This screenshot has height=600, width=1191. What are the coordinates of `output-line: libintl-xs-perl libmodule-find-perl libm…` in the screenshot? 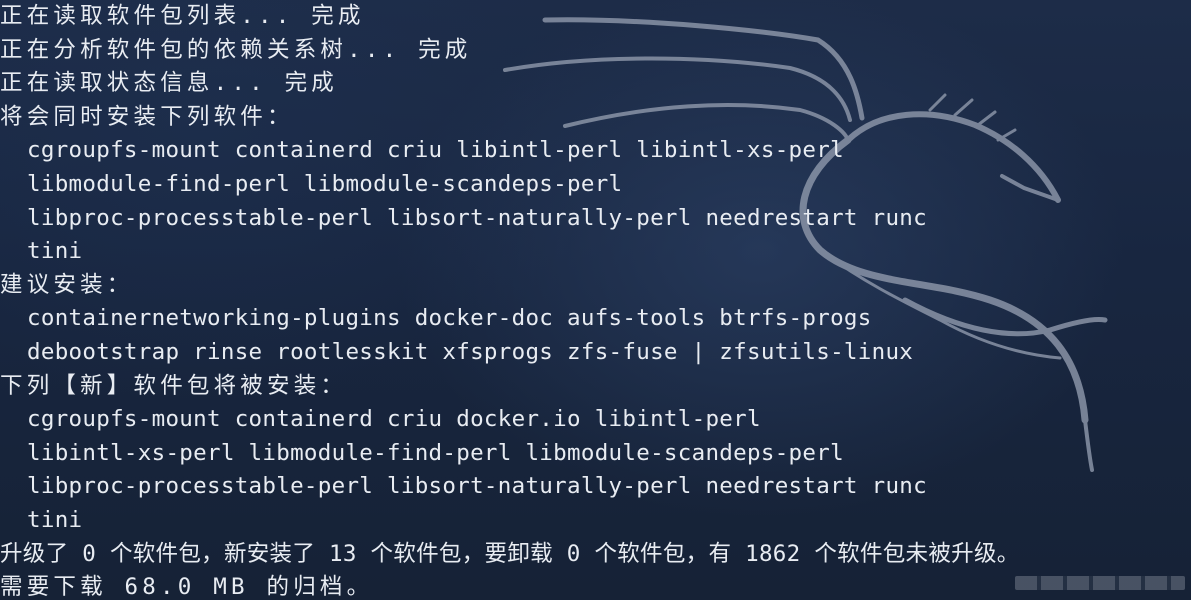 It's located at (435, 452).